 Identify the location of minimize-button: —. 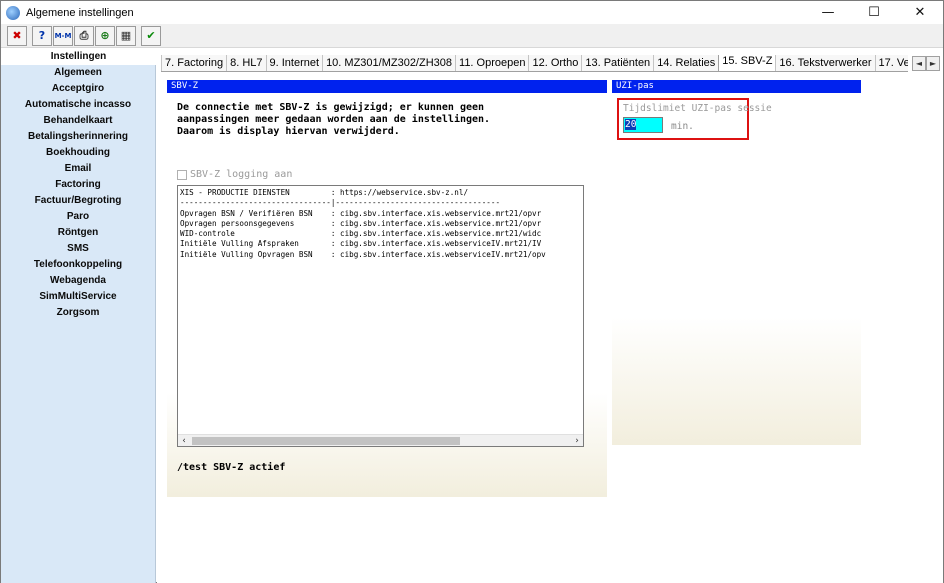
(828, 12).